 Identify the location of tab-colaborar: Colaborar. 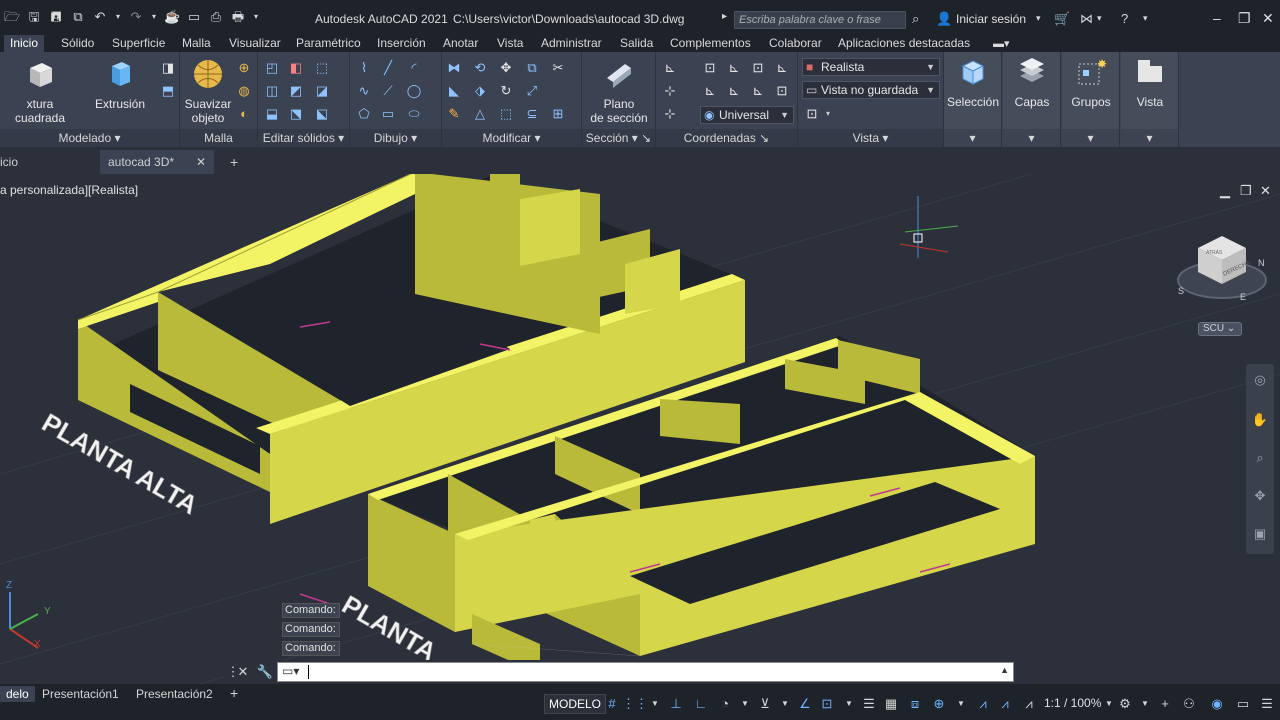
(795, 43).